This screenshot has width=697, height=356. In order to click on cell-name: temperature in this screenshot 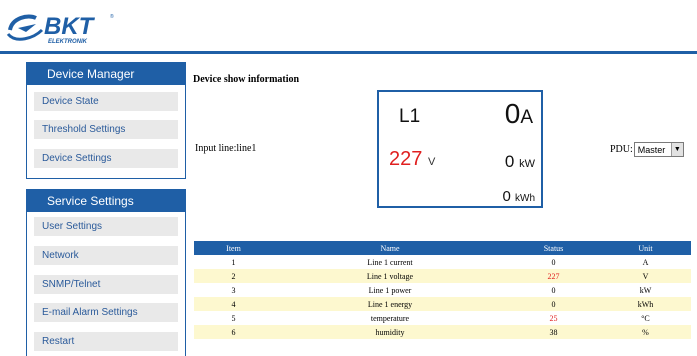, I will do `click(390, 318)`.